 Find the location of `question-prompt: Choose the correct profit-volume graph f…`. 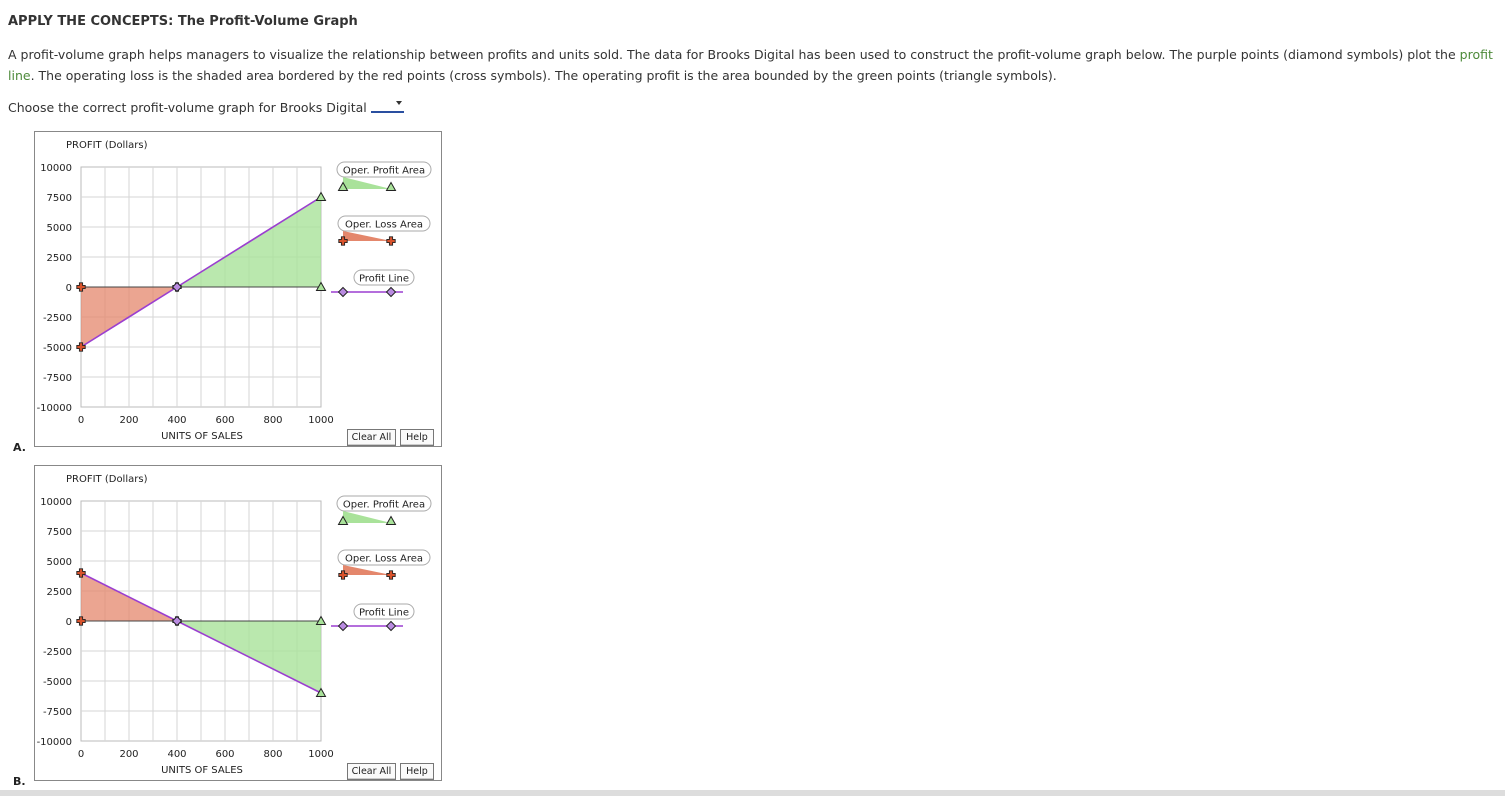

question-prompt: Choose the correct profit-volume graph f… is located at coordinates (187, 107).